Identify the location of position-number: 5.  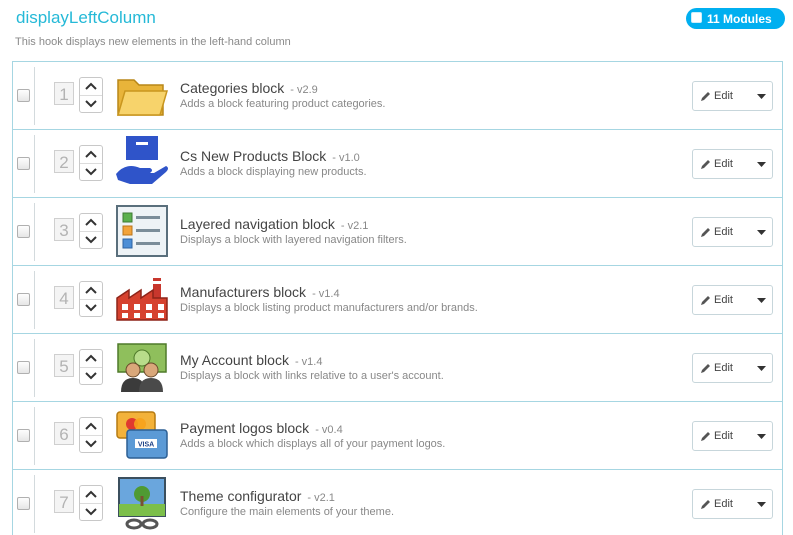
(64, 365).